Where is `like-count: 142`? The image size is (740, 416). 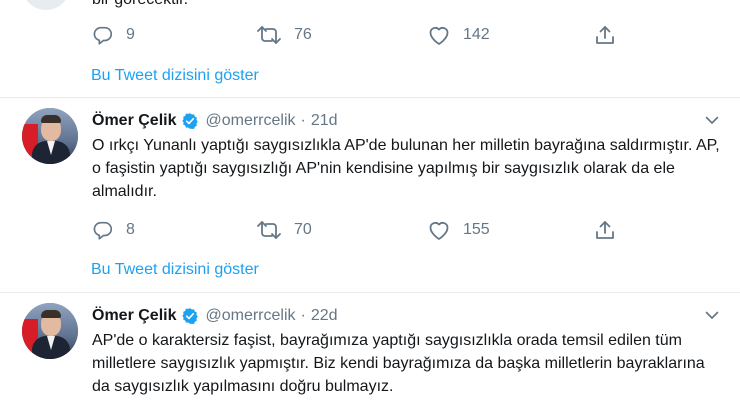
like-count: 142 is located at coordinates (476, 34).